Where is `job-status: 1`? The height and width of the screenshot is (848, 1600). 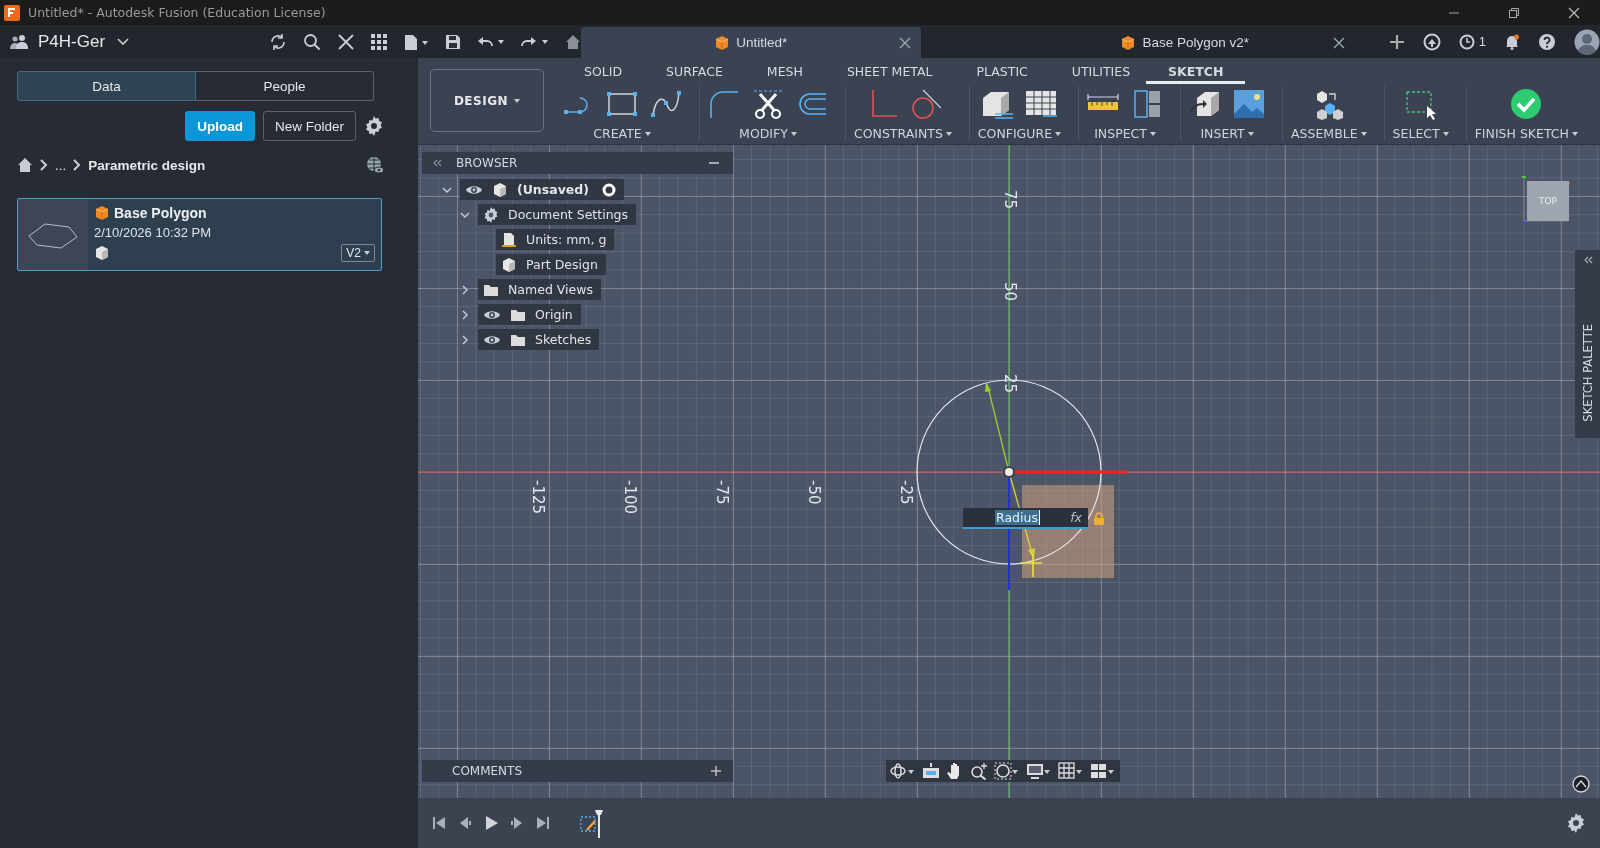
job-status: 1 is located at coordinates (1472, 41).